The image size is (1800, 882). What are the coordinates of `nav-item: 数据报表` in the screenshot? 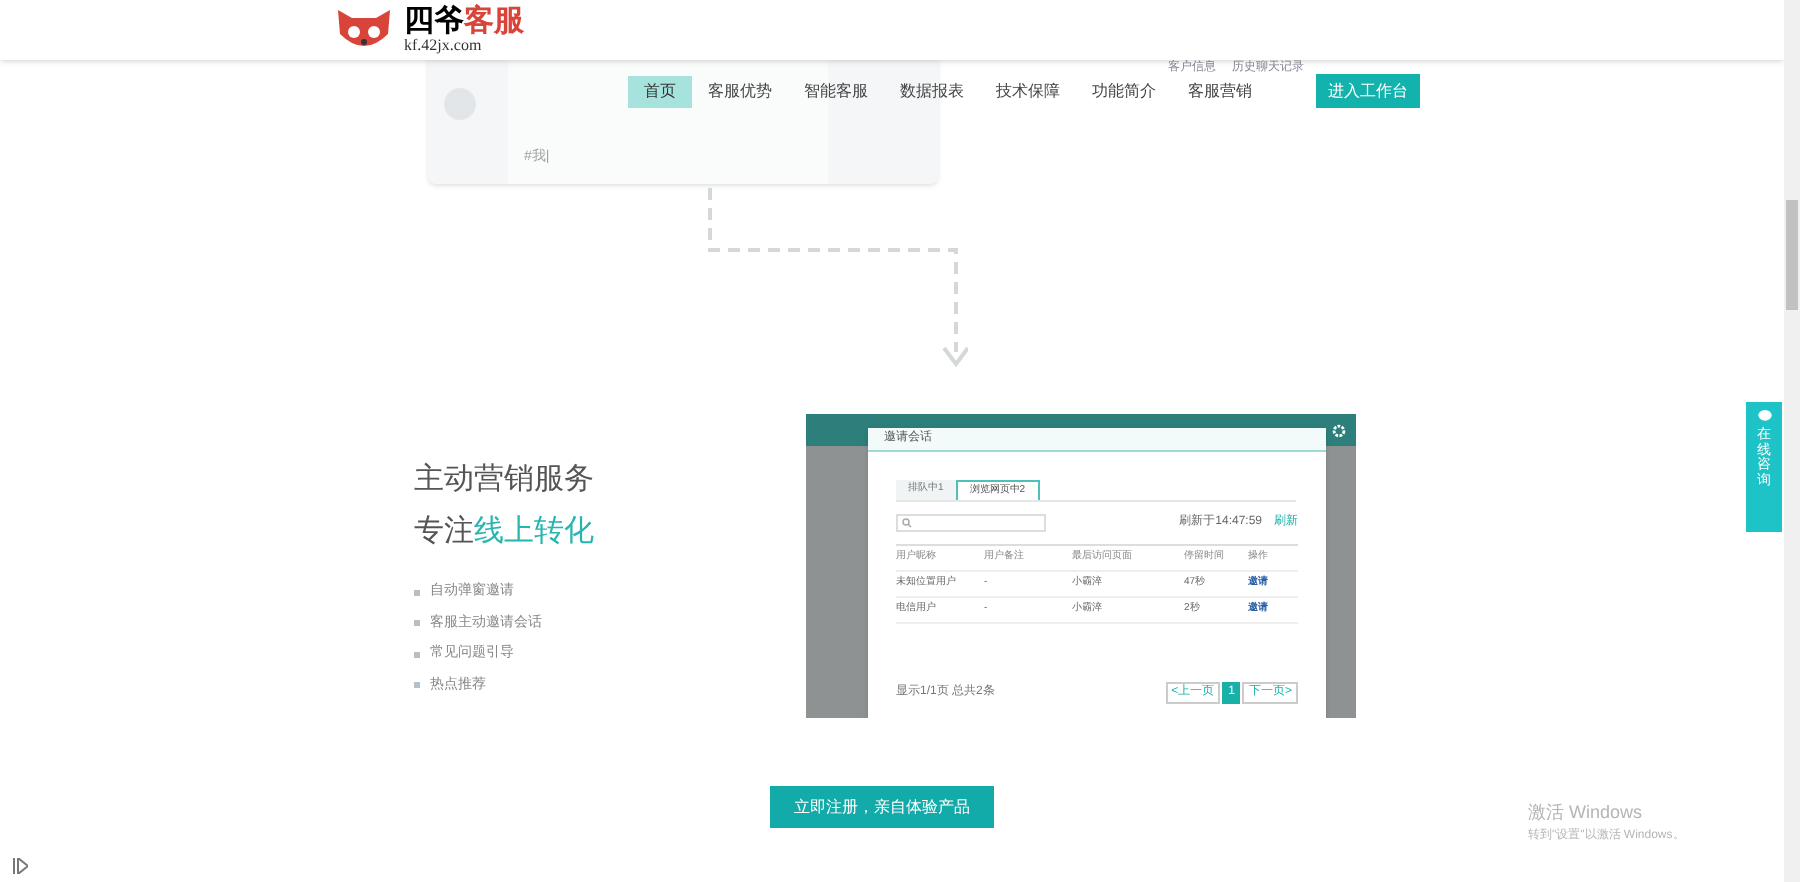 It's located at (932, 91).